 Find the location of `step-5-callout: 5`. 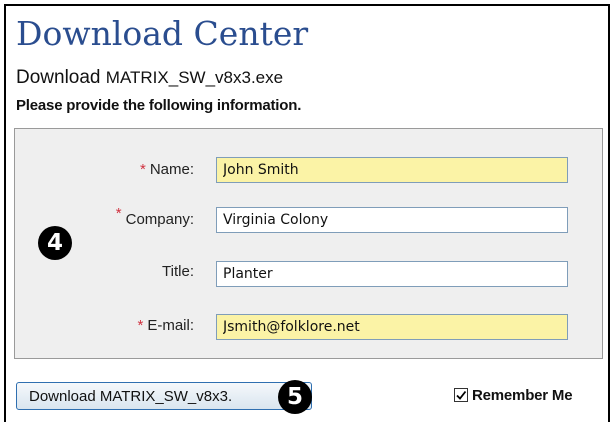

step-5-callout: 5 is located at coordinates (295, 397).